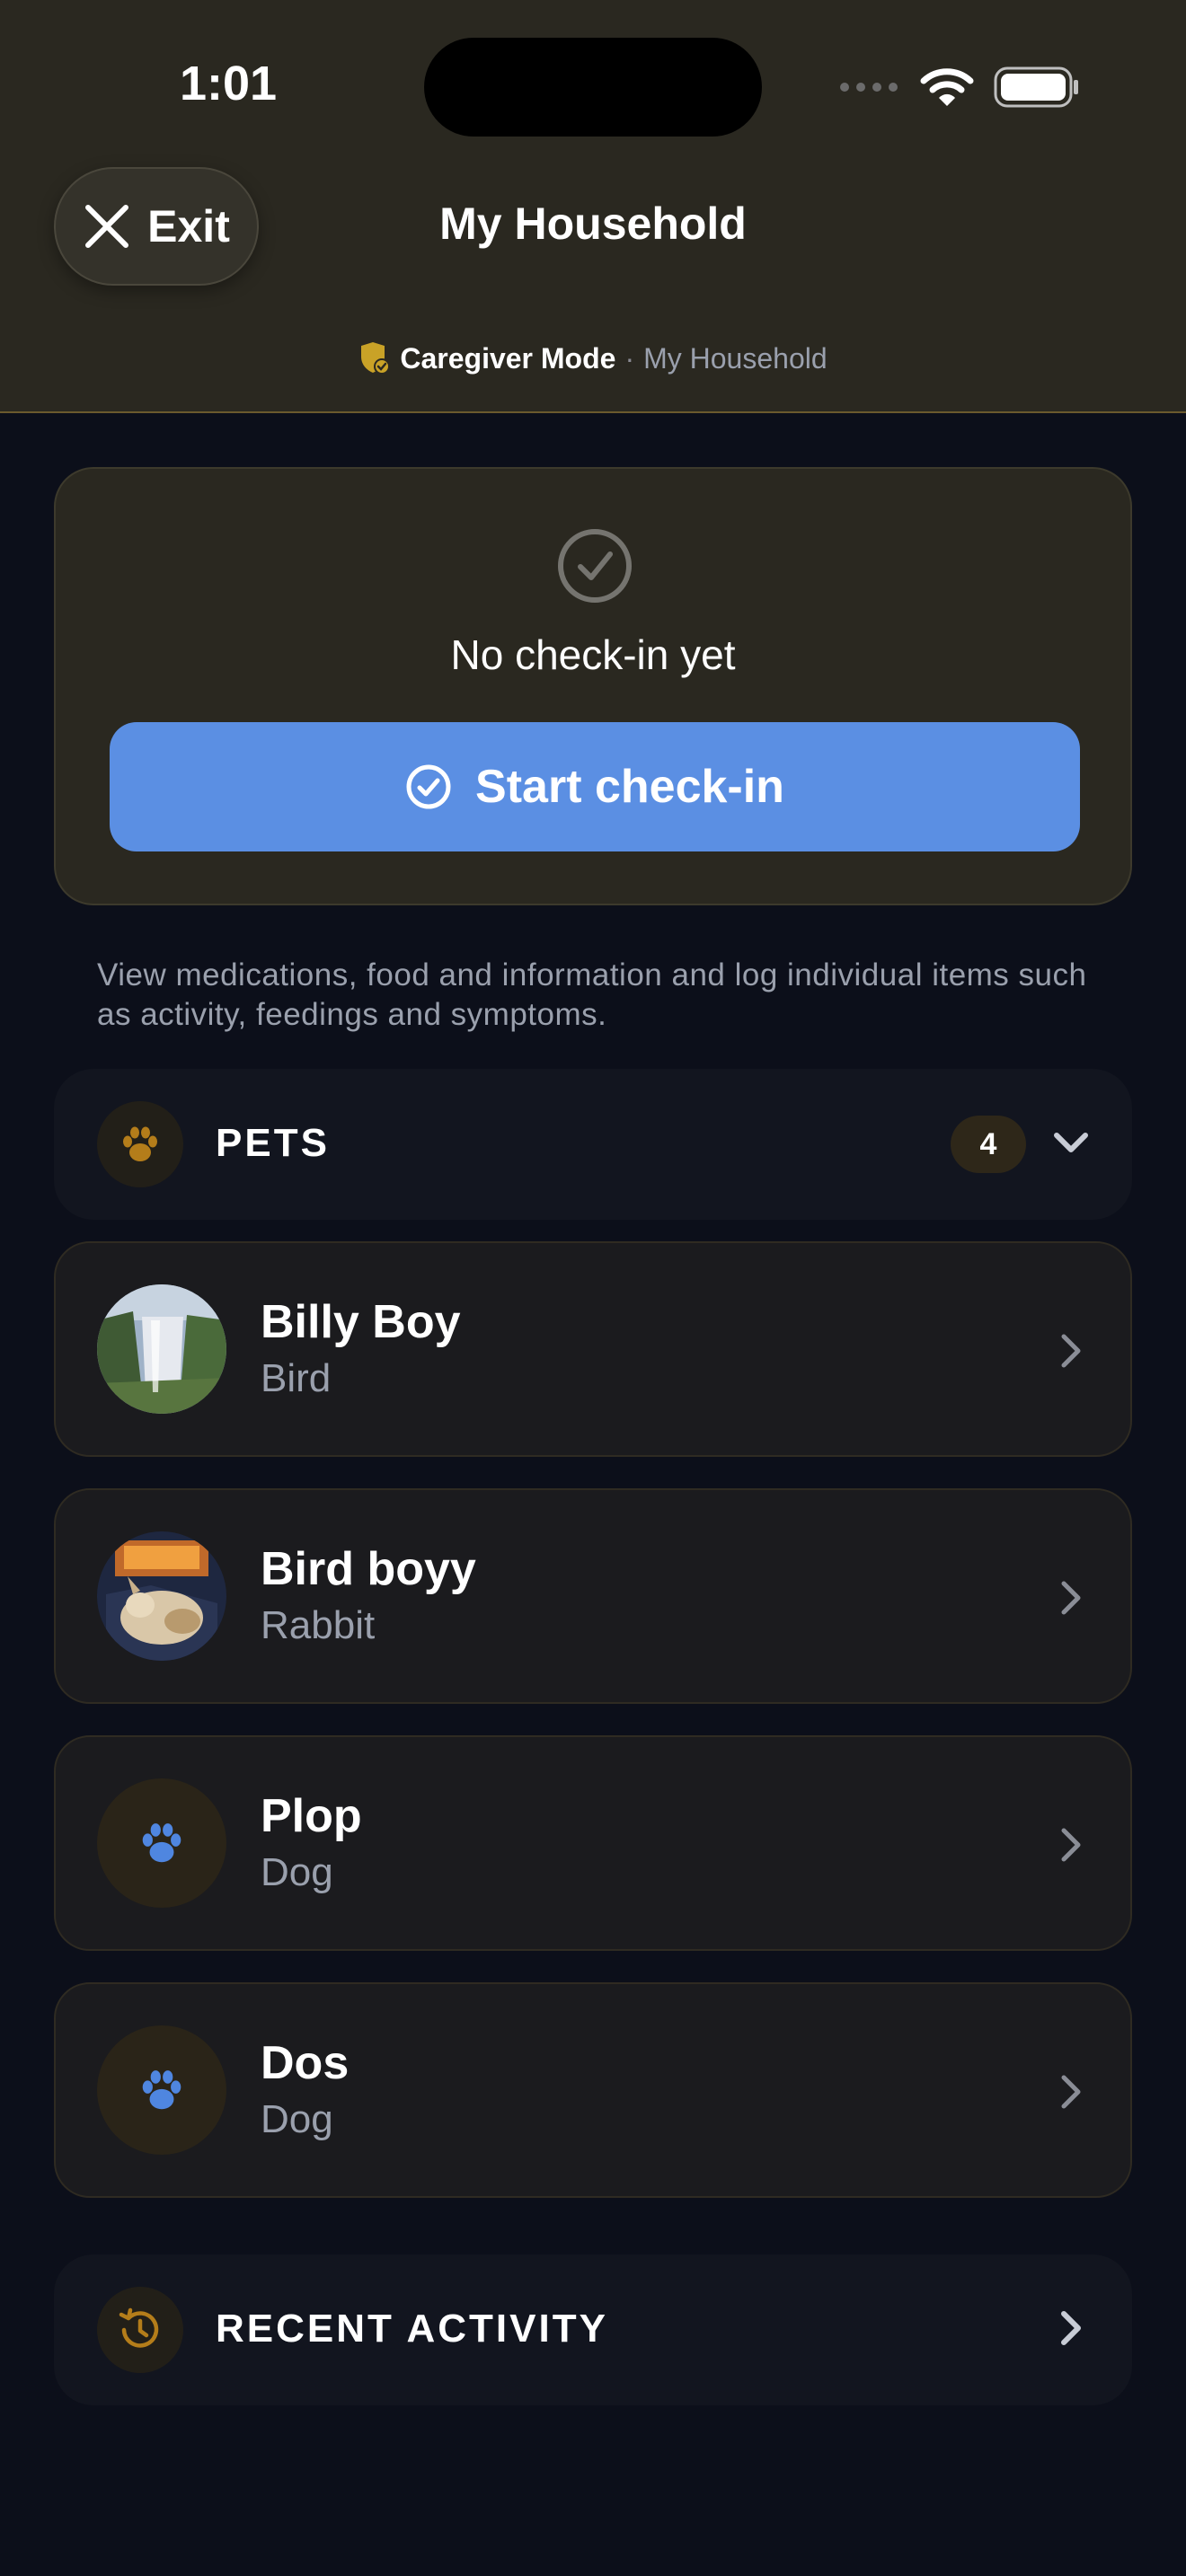 The width and height of the screenshot is (1186, 2576). I want to click on status-time: 1:01, so click(229, 83).